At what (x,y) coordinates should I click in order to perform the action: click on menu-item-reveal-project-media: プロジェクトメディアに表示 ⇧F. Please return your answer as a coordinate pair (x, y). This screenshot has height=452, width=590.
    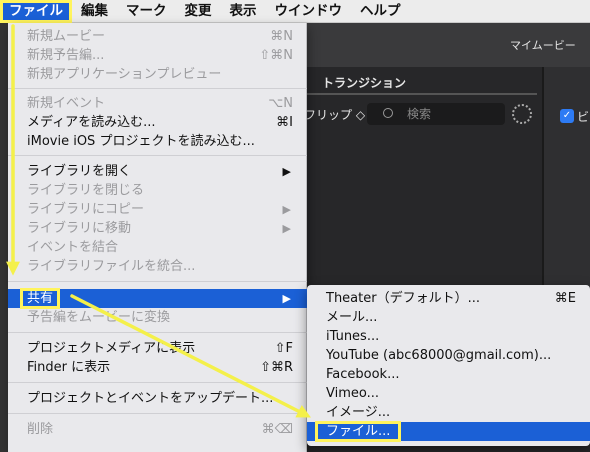
    Looking at the image, I should click on (157, 348).